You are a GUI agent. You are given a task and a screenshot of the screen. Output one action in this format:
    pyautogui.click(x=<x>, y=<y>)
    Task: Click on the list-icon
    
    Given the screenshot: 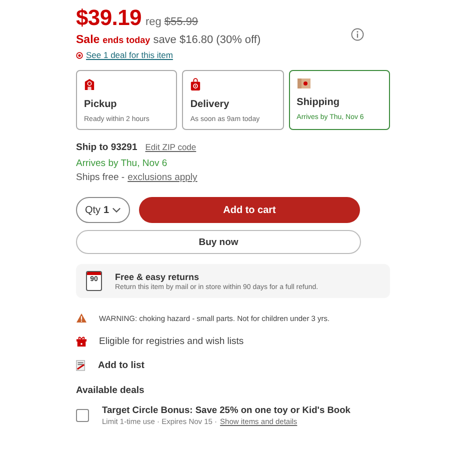 What is the action you would take?
    pyautogui.click(x=81, y=365)
    